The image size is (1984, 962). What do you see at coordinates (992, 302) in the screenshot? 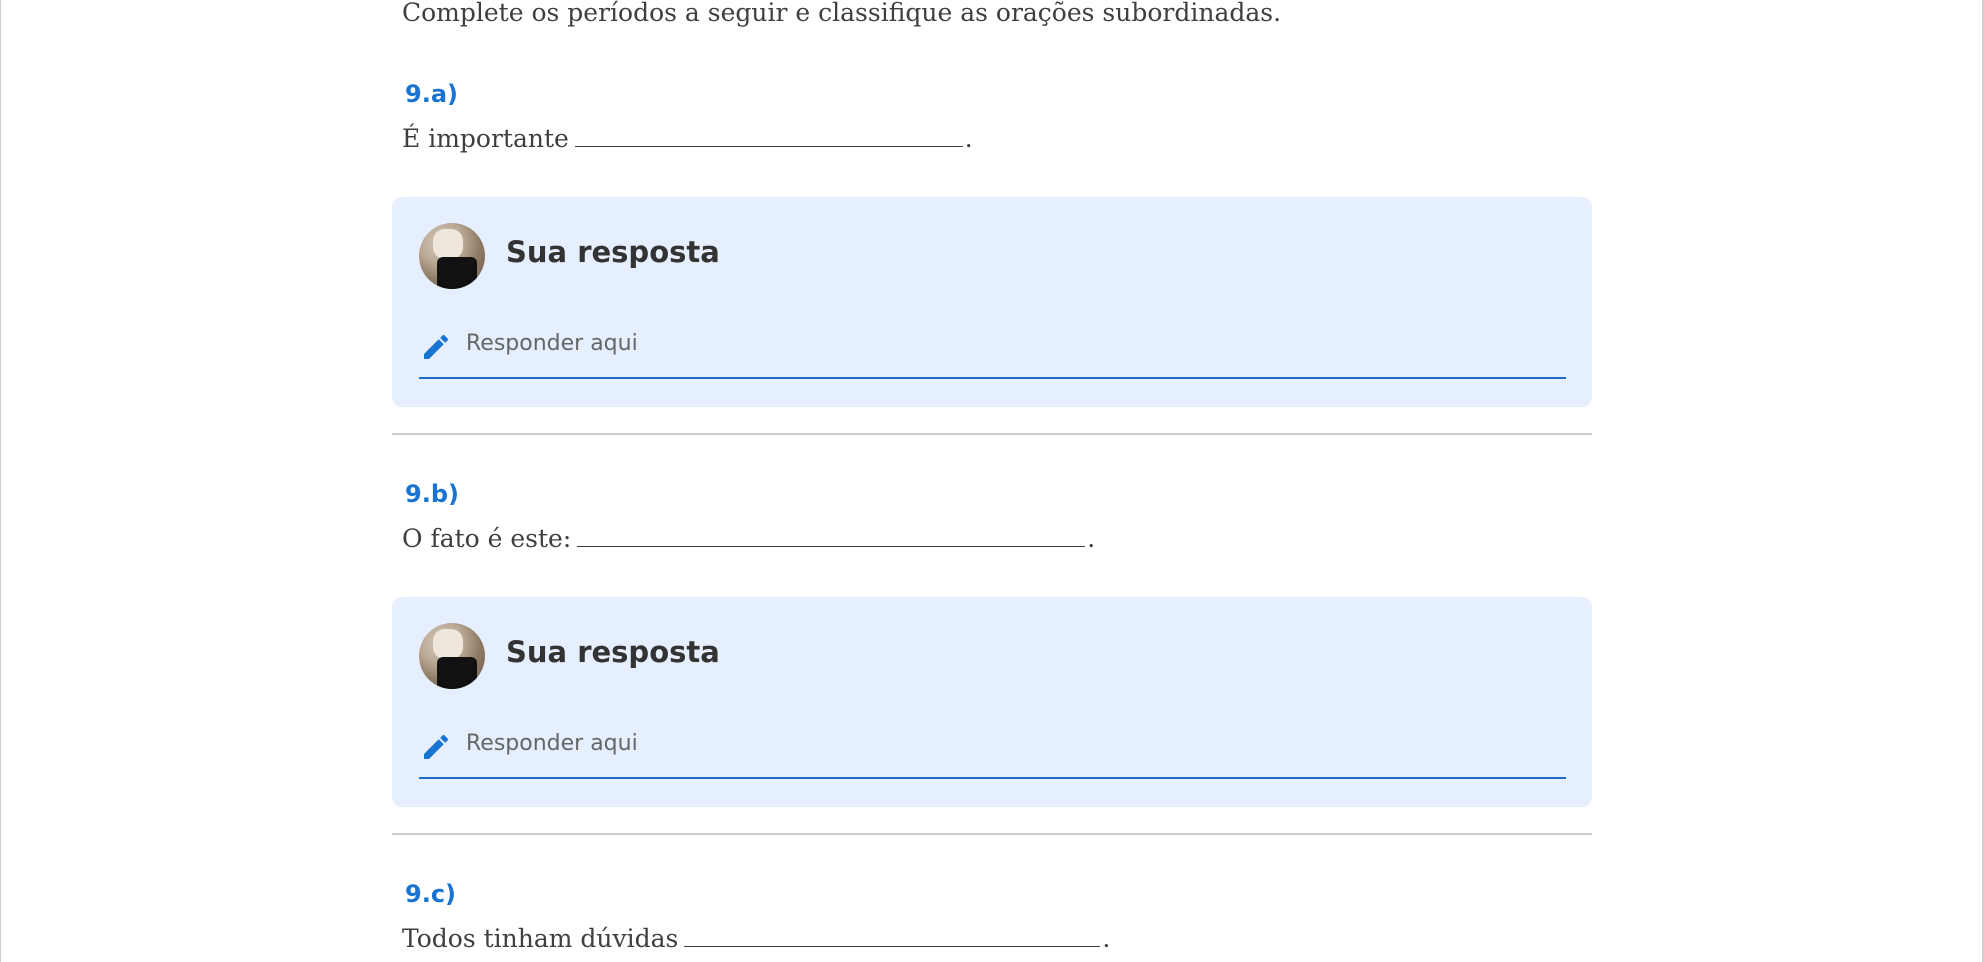
I see `answer-card-9a: Sua resposta` at bounding box center [992, 302].